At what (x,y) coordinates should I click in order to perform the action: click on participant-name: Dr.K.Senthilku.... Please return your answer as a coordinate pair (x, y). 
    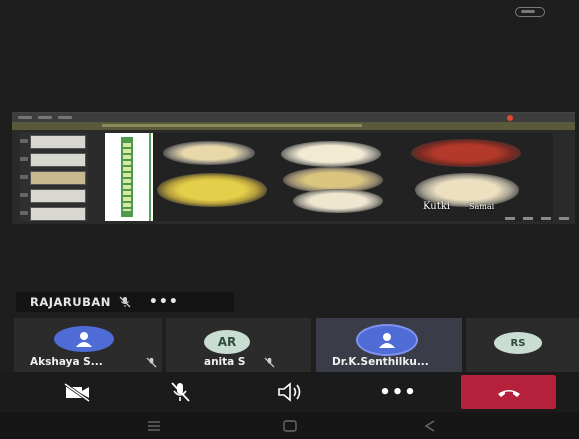
    Looking at the image, I should click on (380, 362).